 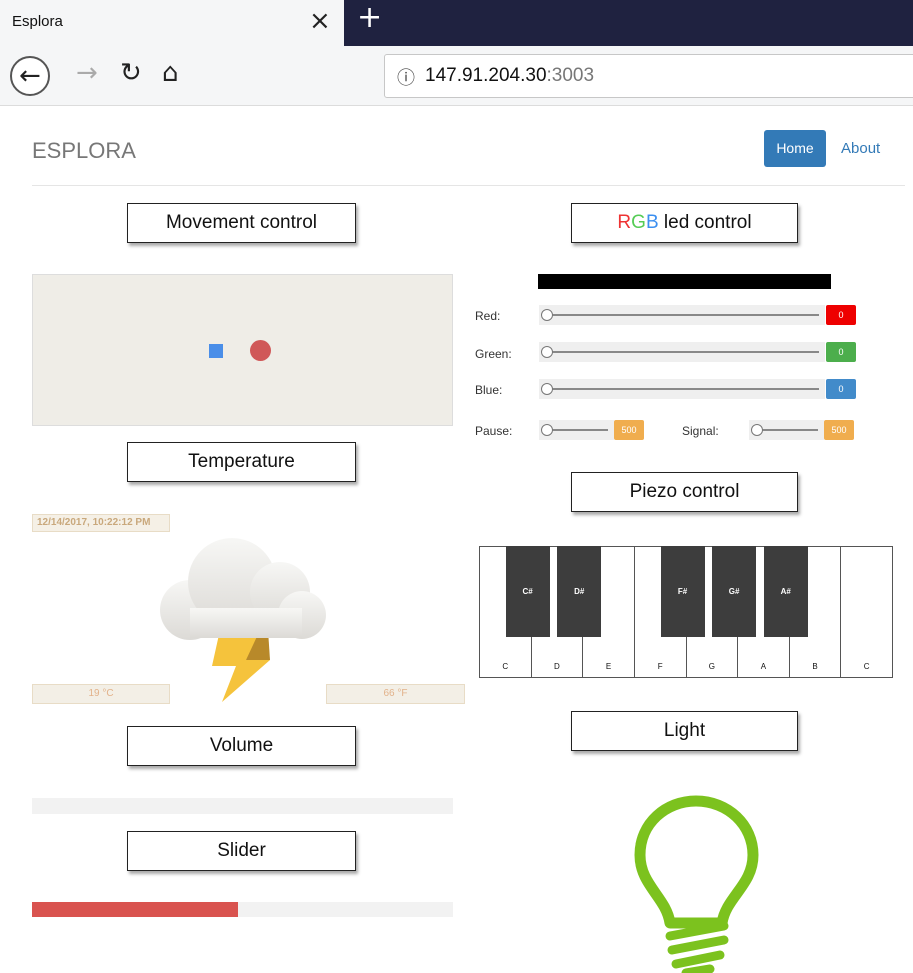 I want to click on pause-label: Pause:, so click(x=494, y=431).